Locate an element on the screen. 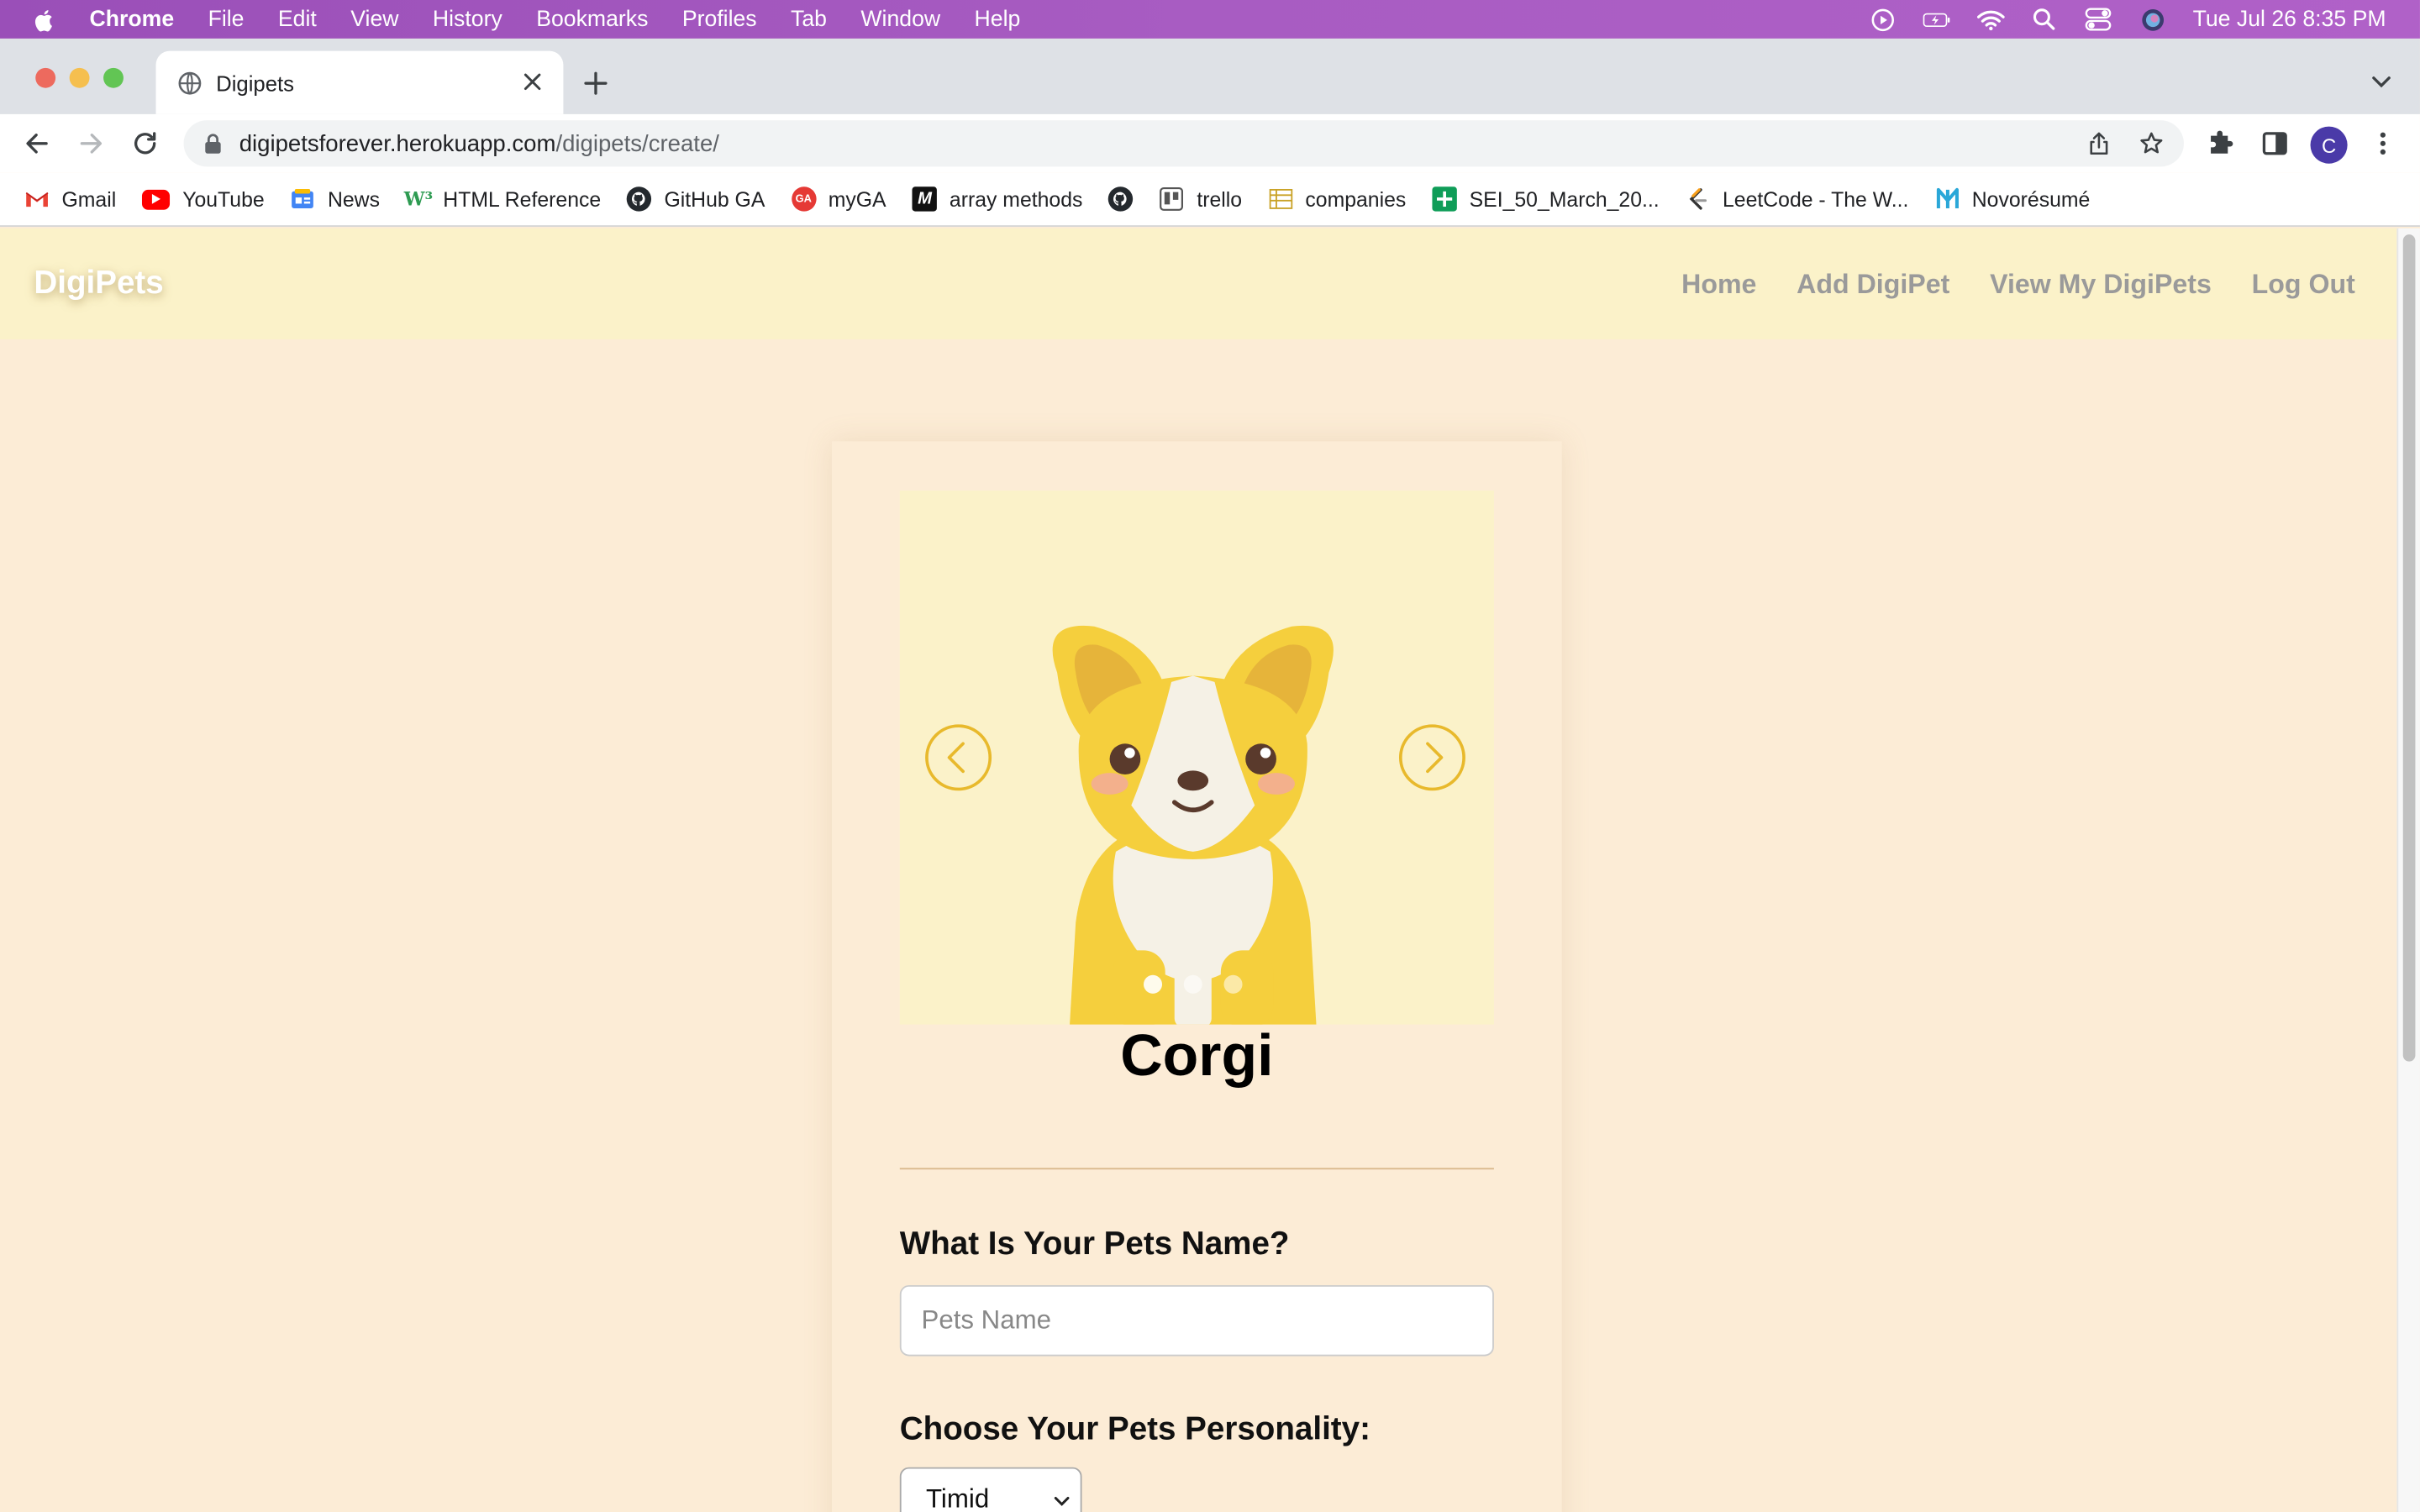 The image size is (2420, 1512). bookmark-novoresume: Novorésumé is located at coordinates (2013, 198).